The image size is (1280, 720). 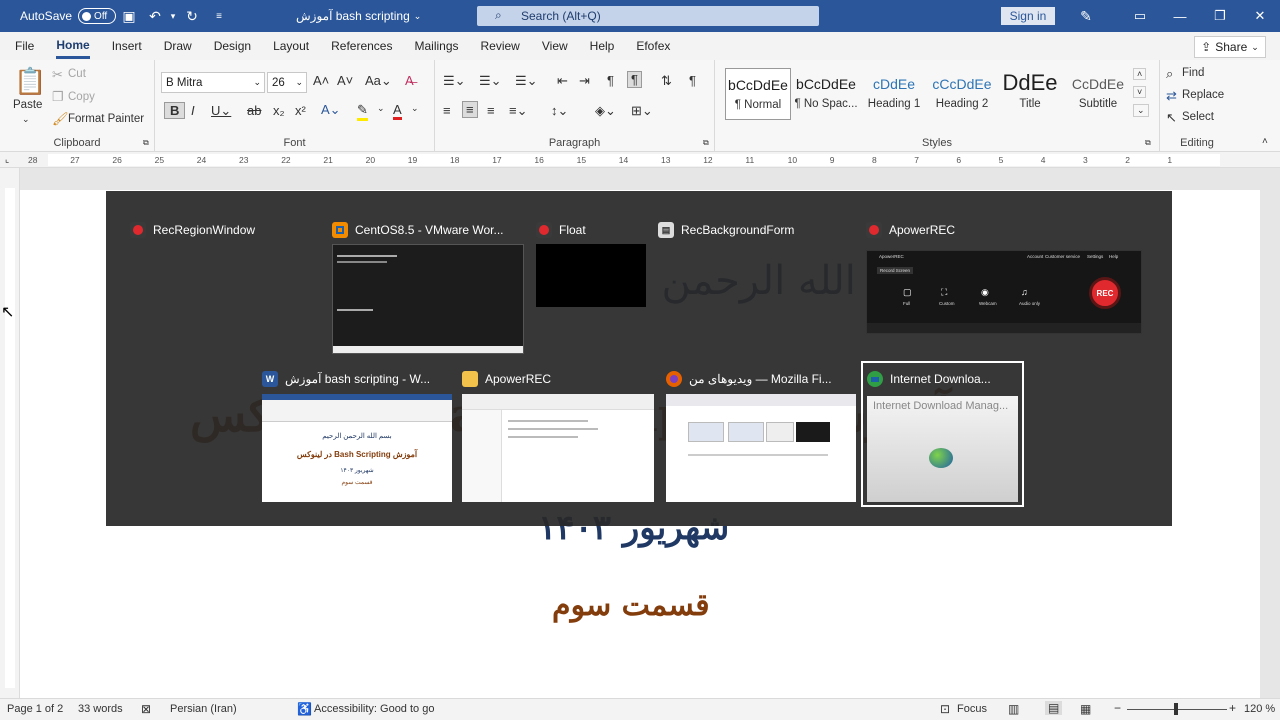 I want to click on switcher-item-apowerrec-folder: ApowerREC, so click(x=558, y=434).